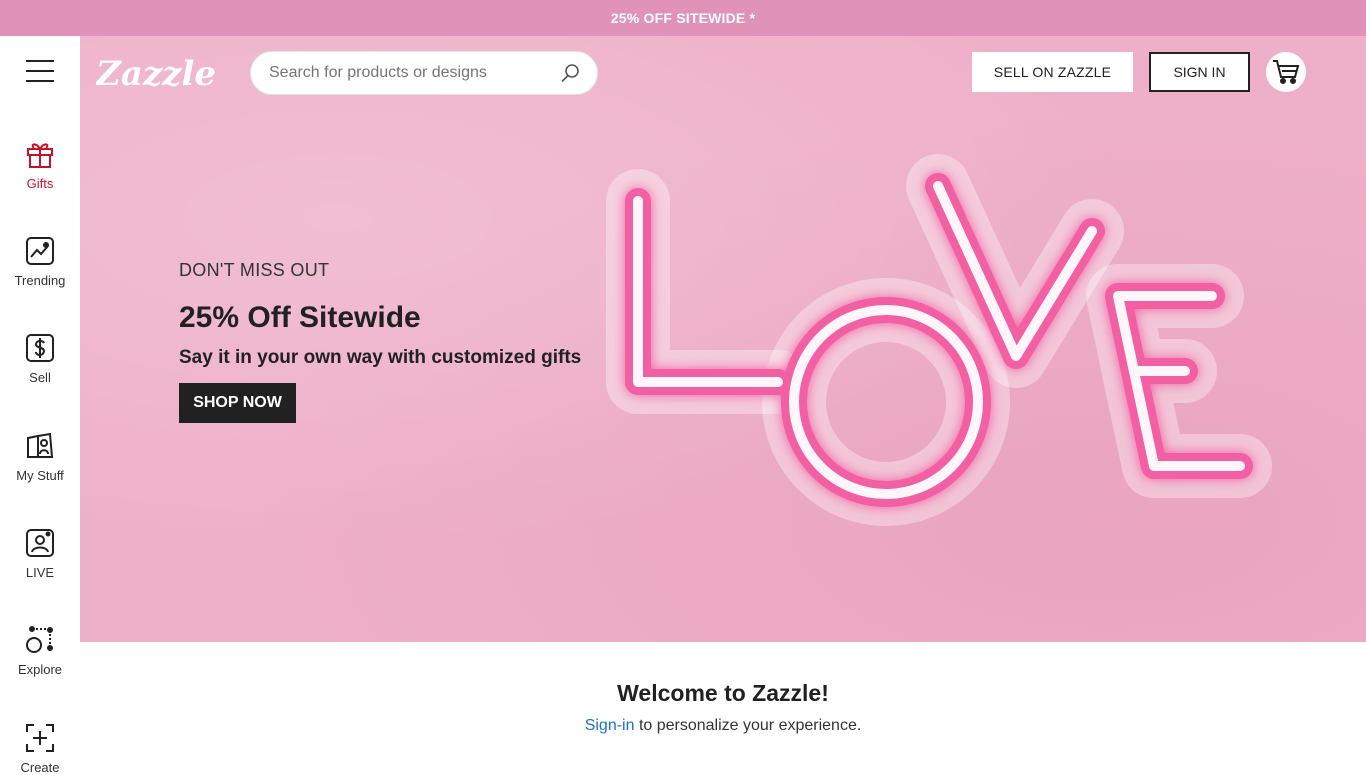  I want to click on sell-on-zazzle-button: SELL ON ZAZZLE, so click(1052, 72).